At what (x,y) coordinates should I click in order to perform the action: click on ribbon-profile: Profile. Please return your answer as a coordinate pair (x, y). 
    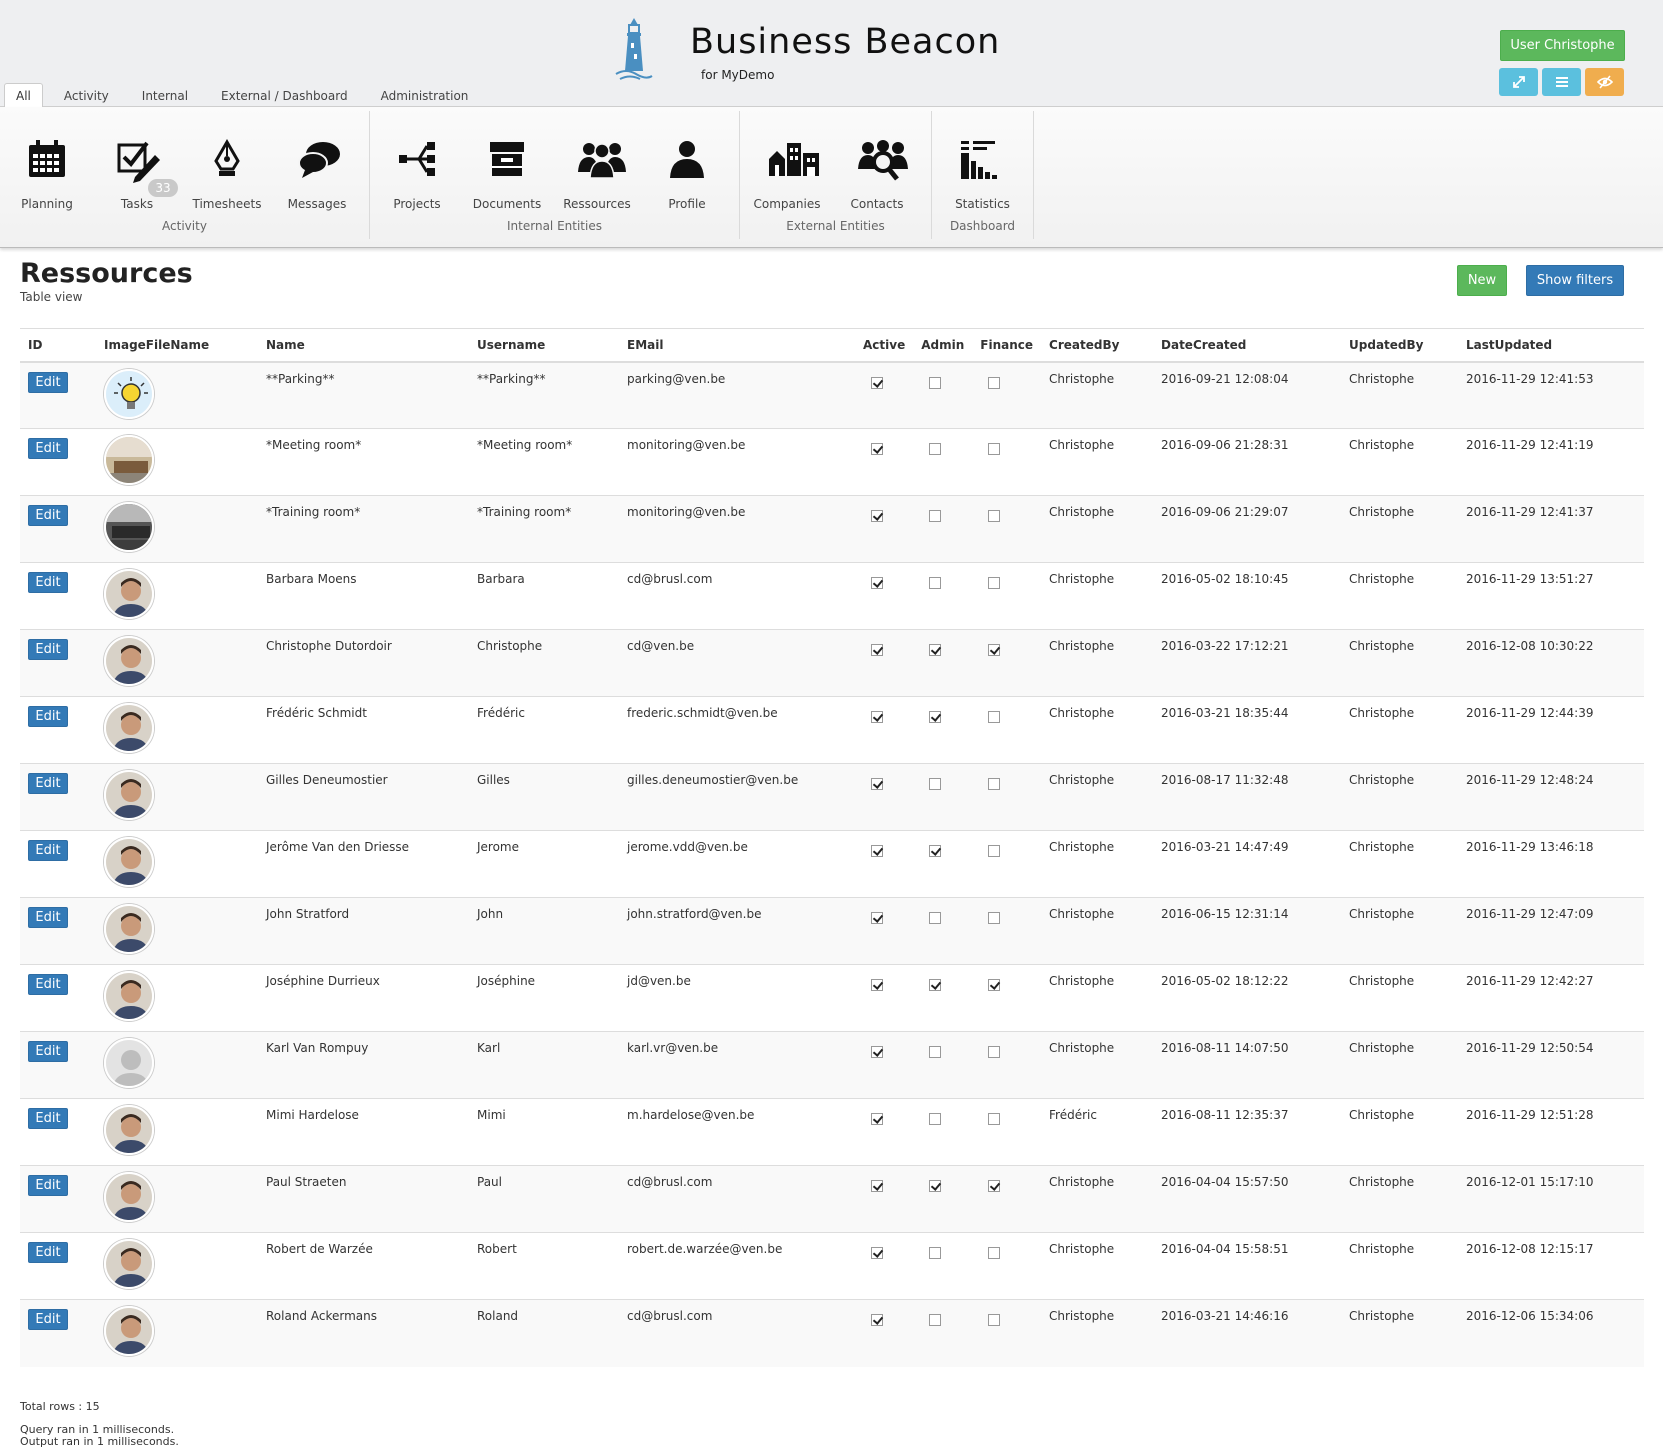
    Looking at the image, I should click on (687, 161).